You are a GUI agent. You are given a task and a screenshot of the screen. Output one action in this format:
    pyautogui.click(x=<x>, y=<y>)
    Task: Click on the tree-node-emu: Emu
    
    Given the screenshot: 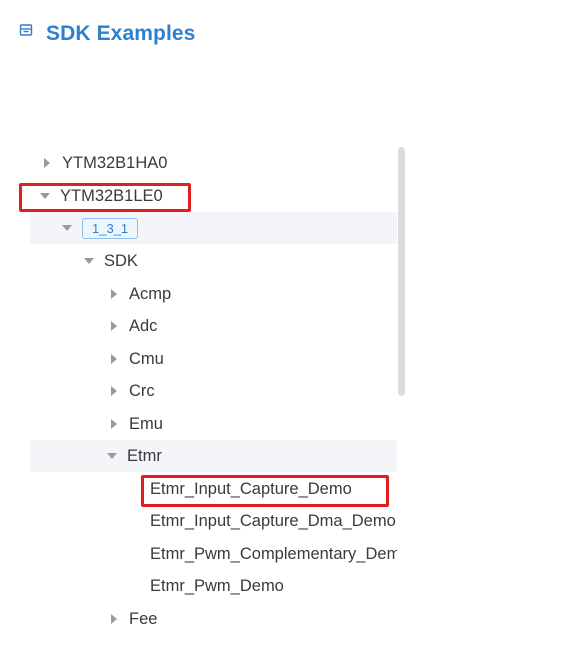 What is the action you would take?
    pyautogui.click(x=213, y=424)
    